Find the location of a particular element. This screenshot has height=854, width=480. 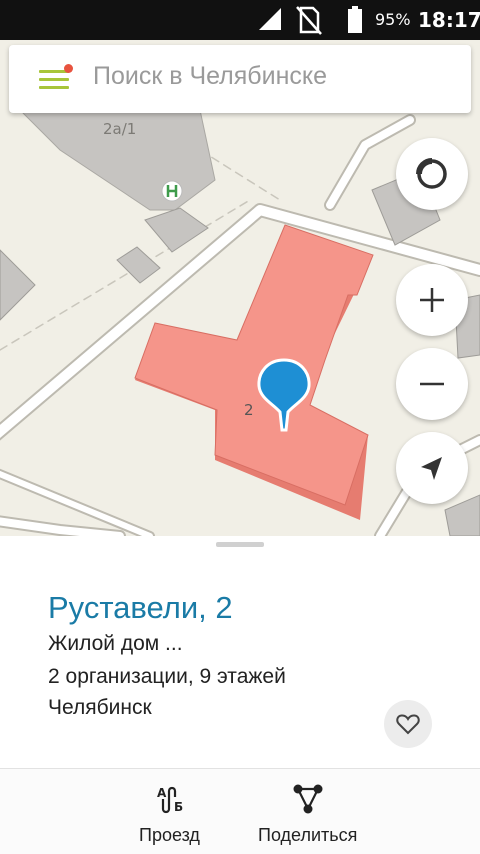

battery-percent: 95% is located at coordinates (393, 19).